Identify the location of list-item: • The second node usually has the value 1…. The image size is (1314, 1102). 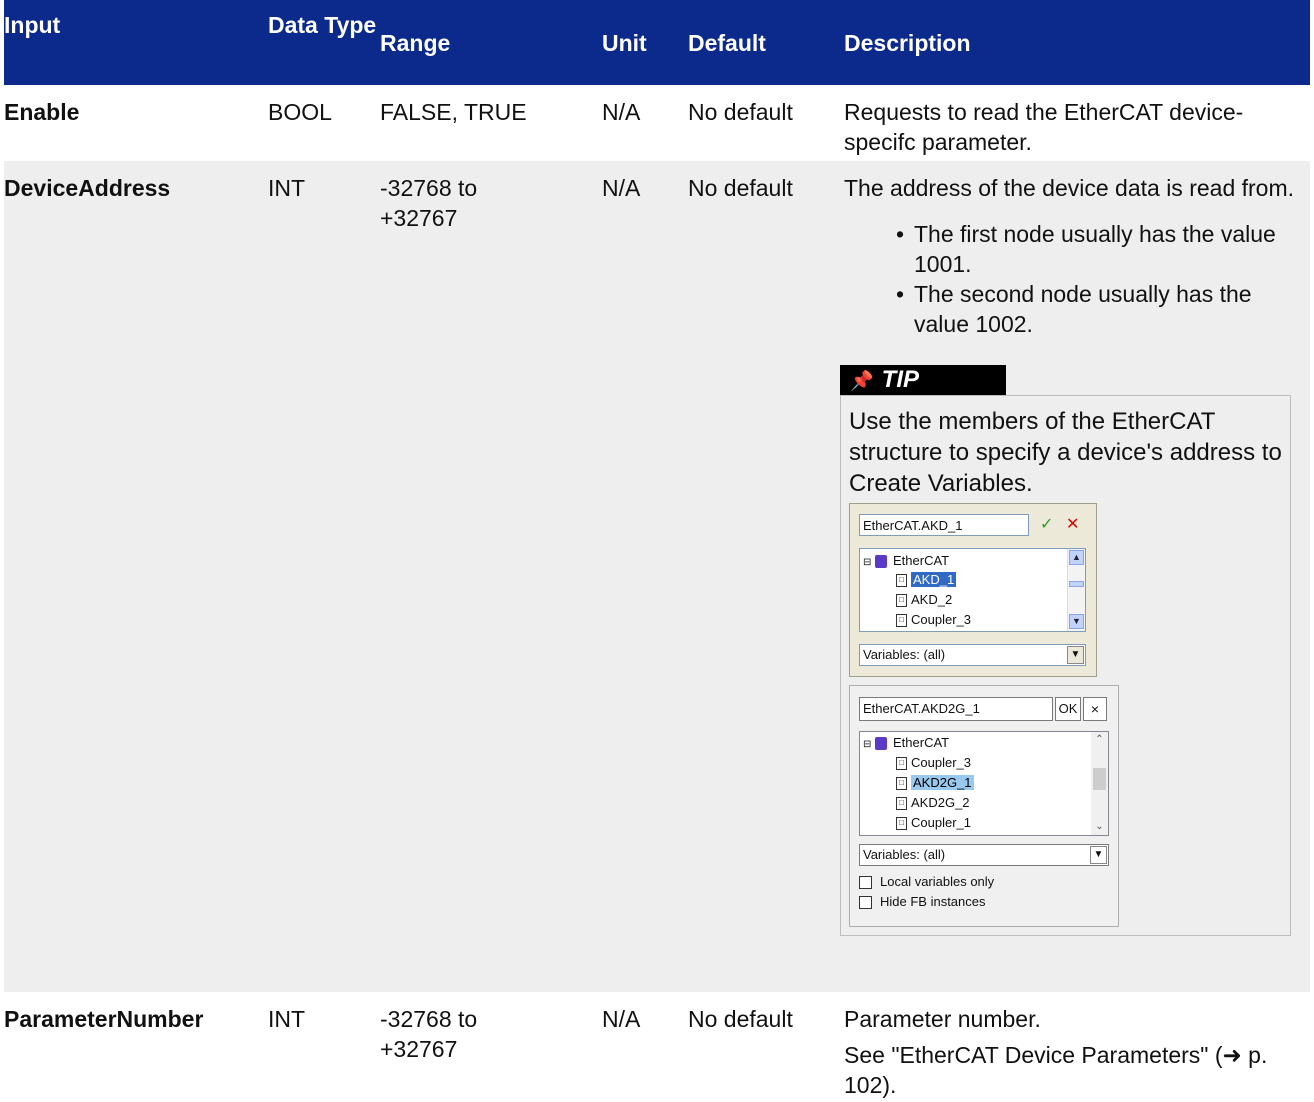
(1074, 309).